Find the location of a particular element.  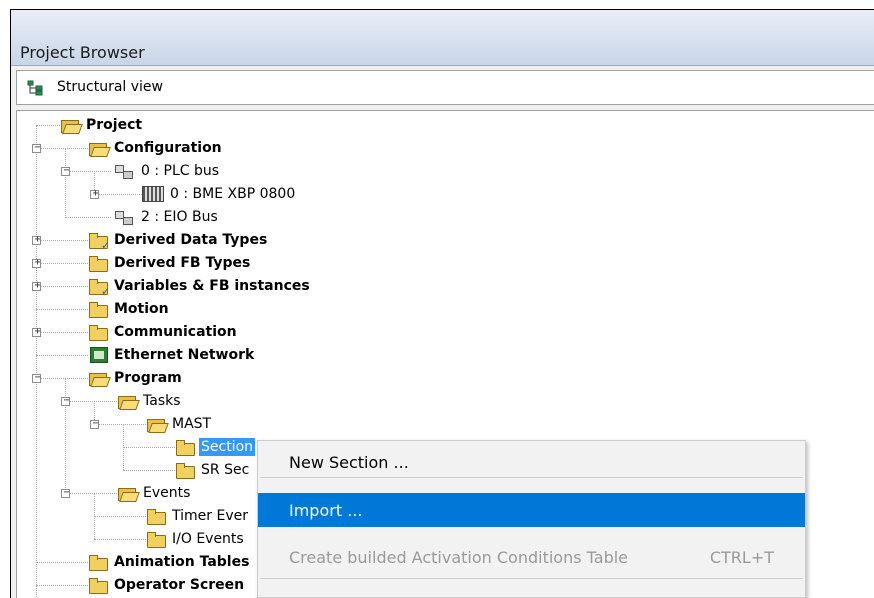

open-folder-checked-icon: ✓ is located at coordinates (99, 150).